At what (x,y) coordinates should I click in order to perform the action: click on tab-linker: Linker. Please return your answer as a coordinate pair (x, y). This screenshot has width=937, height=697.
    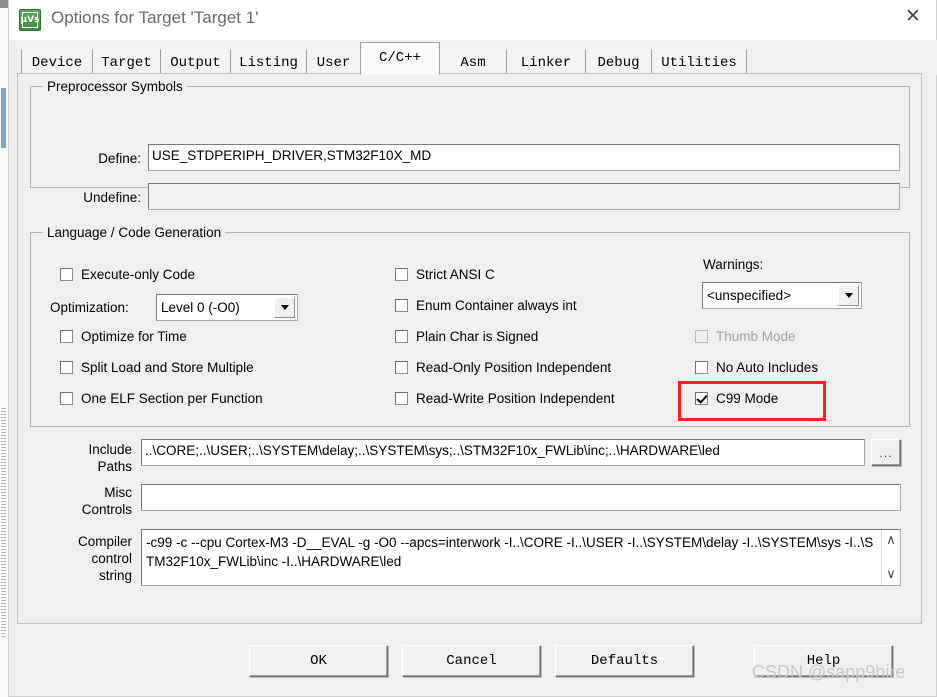
    Looking at the image, I should click on (546, 62).